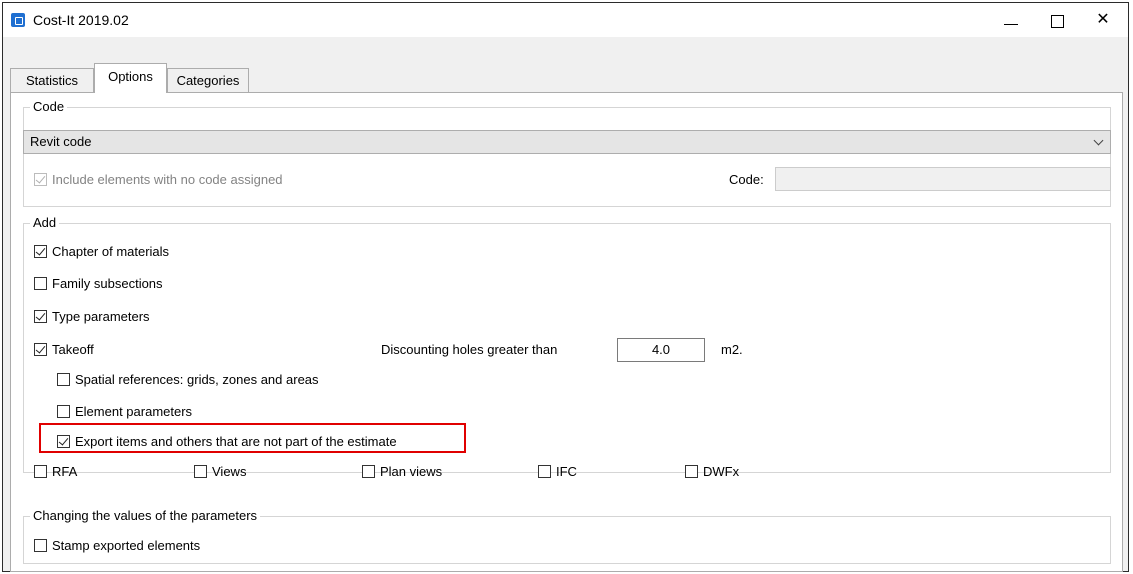  What do you see at coordinates (469, 349) in the screenshot?
I see `discounting-holes-label: Discounting holes greater than` at bounding box center [469, 349].